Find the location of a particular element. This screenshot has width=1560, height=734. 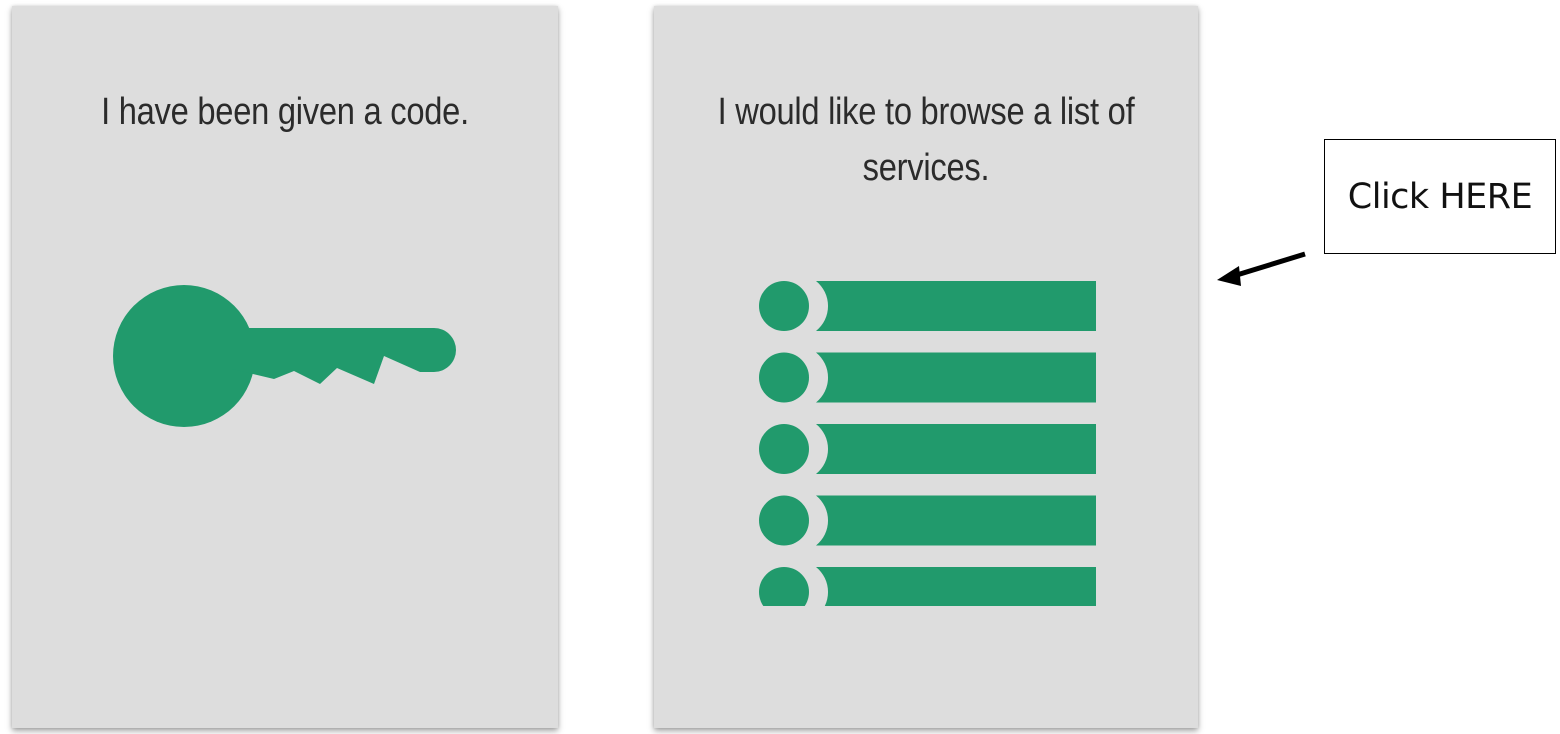

key-icon is located at coordinates (284, 356).